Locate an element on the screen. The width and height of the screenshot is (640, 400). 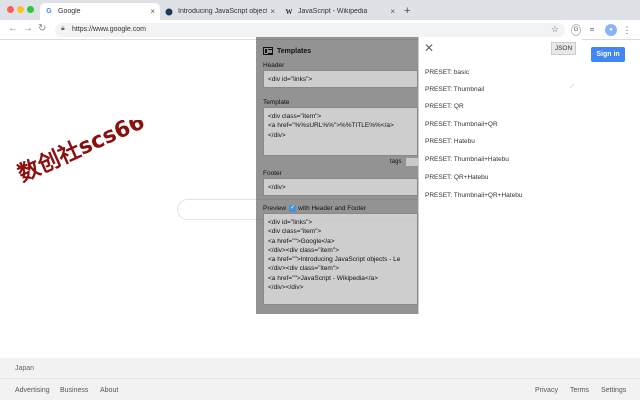
templates-title: Templates is located at coordinates (294, 51).